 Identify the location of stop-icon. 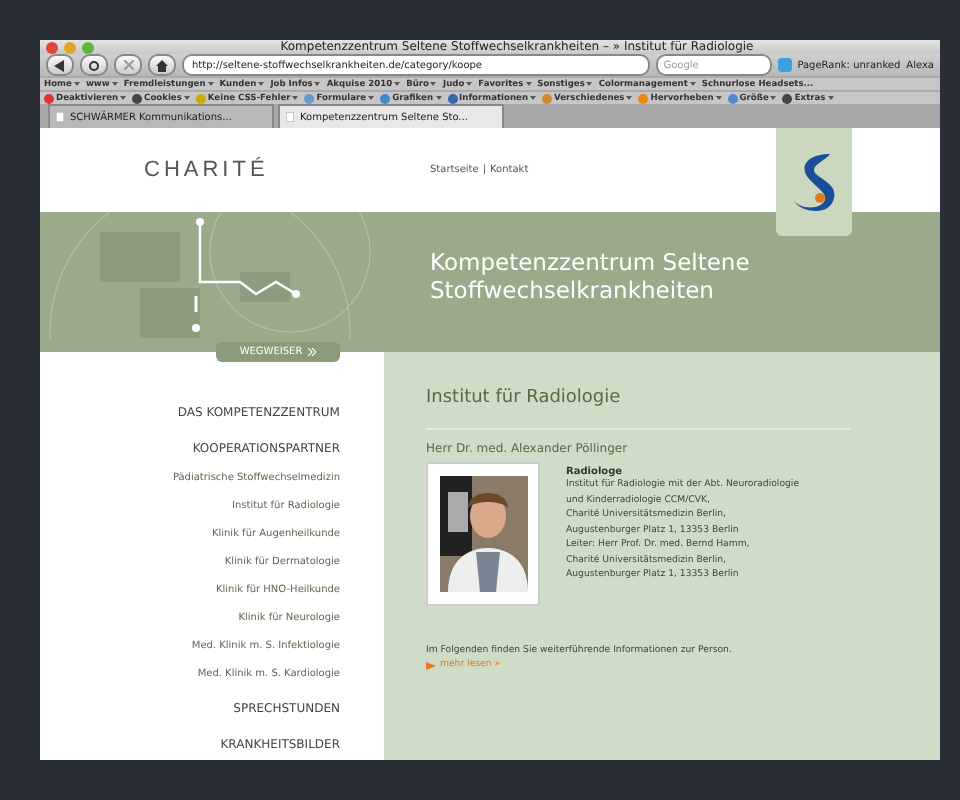
(128, 65).